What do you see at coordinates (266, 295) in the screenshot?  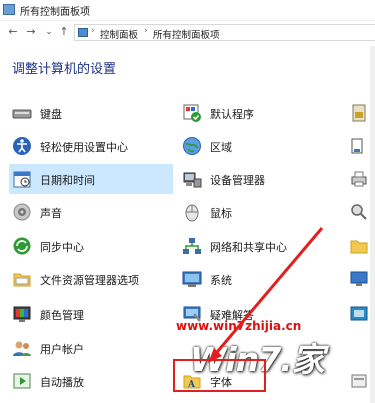 I see `annotation-arrow` at bounding box center [266, 295].